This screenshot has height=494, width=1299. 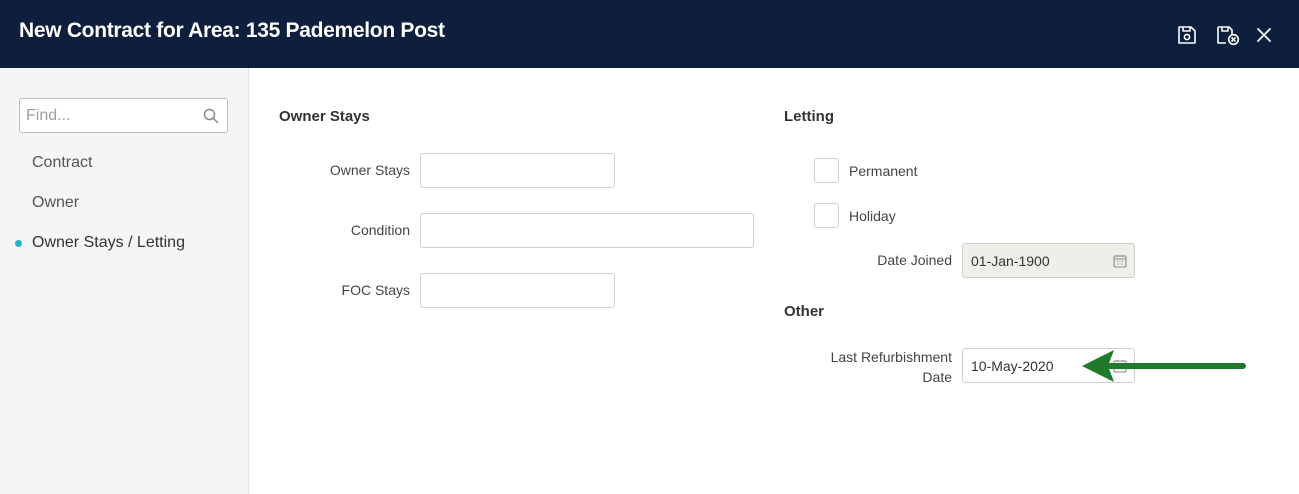 I want to click on save-close-icon, so click(x=1228, y=36).